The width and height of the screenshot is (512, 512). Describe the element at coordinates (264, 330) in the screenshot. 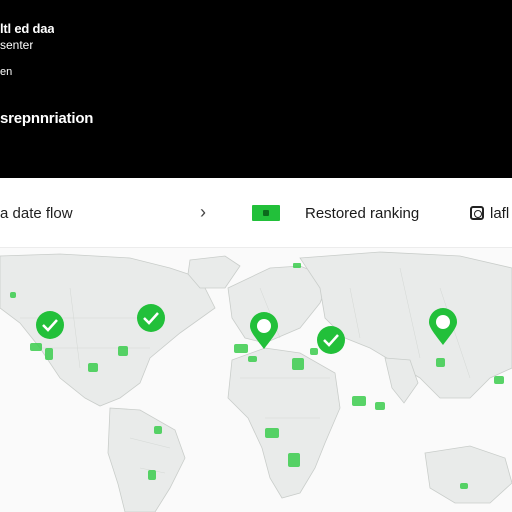

I see `marker-europe` at that location.